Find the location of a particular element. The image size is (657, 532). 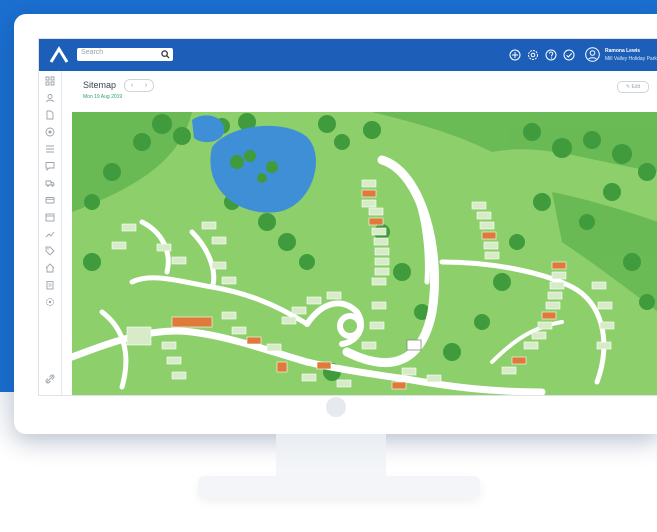

clipboard-icon is located at coordinates (50, 285).